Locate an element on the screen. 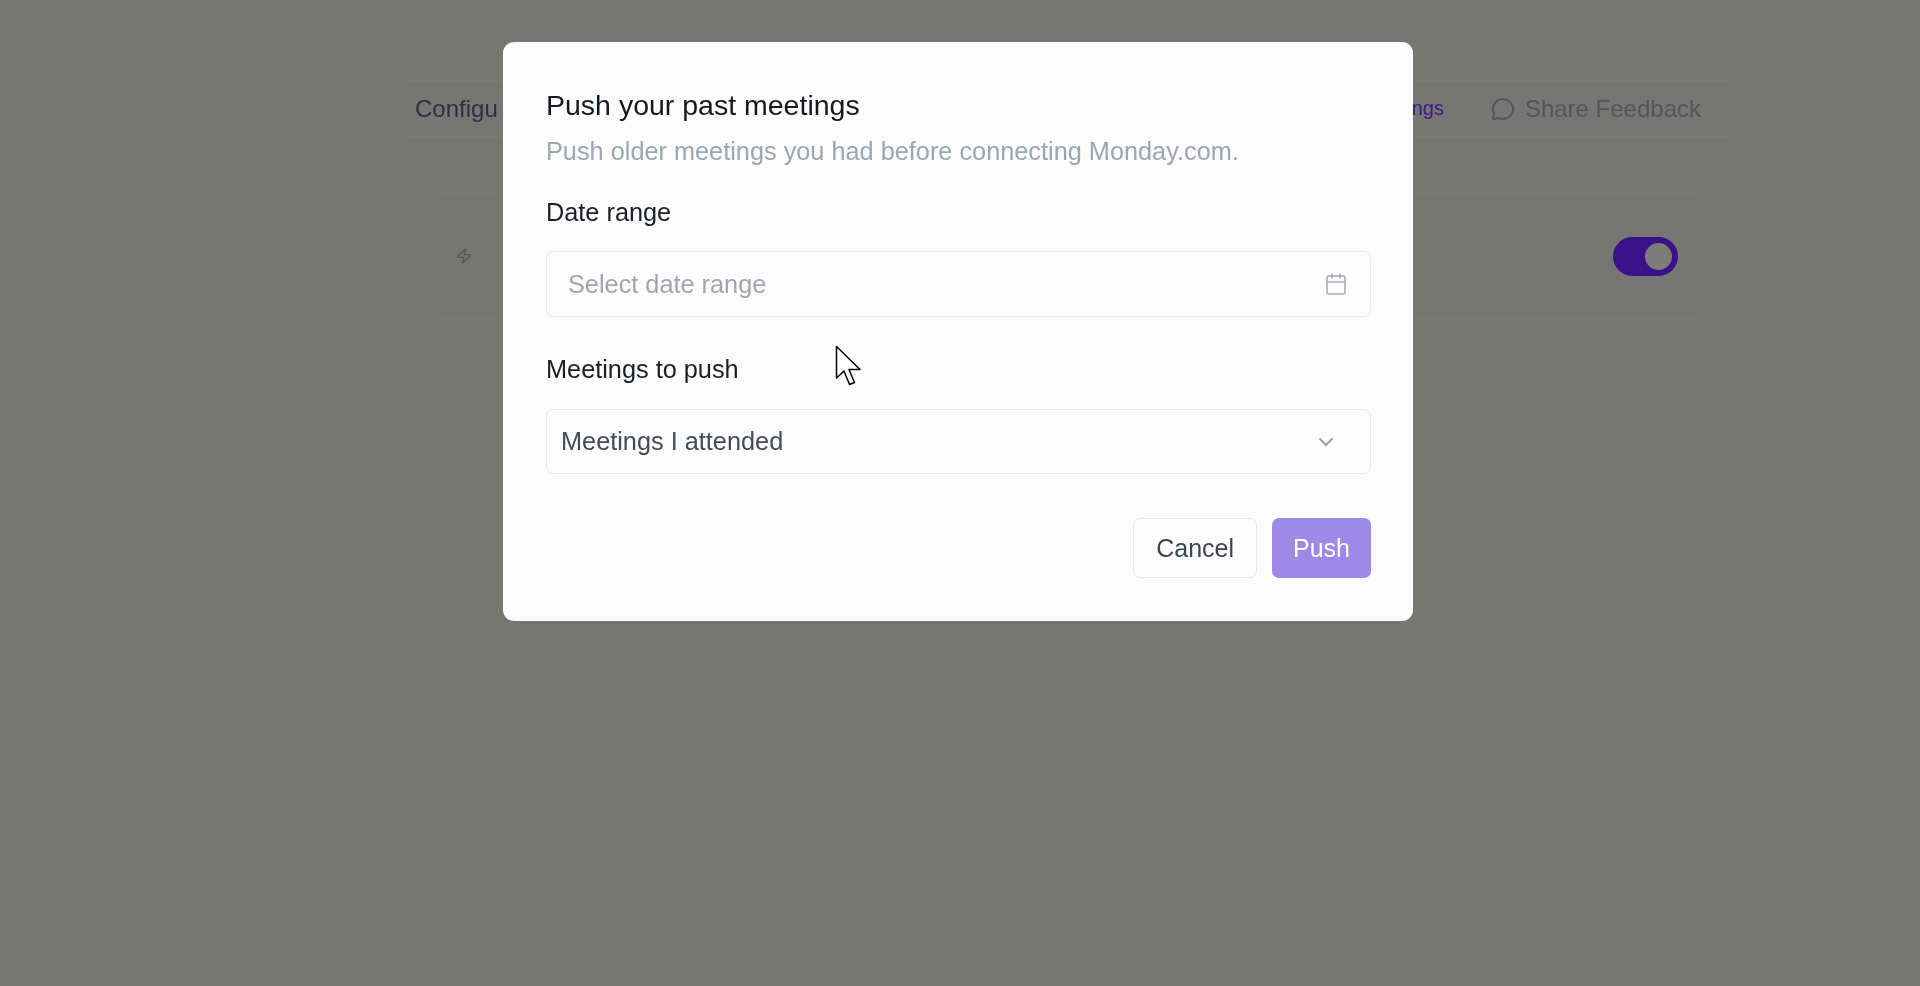 The height and width of the screenshot is (986, 1920). dialog-description: Push older meetings you had before connecting Monday.com. is located at coordinates (893, 151).